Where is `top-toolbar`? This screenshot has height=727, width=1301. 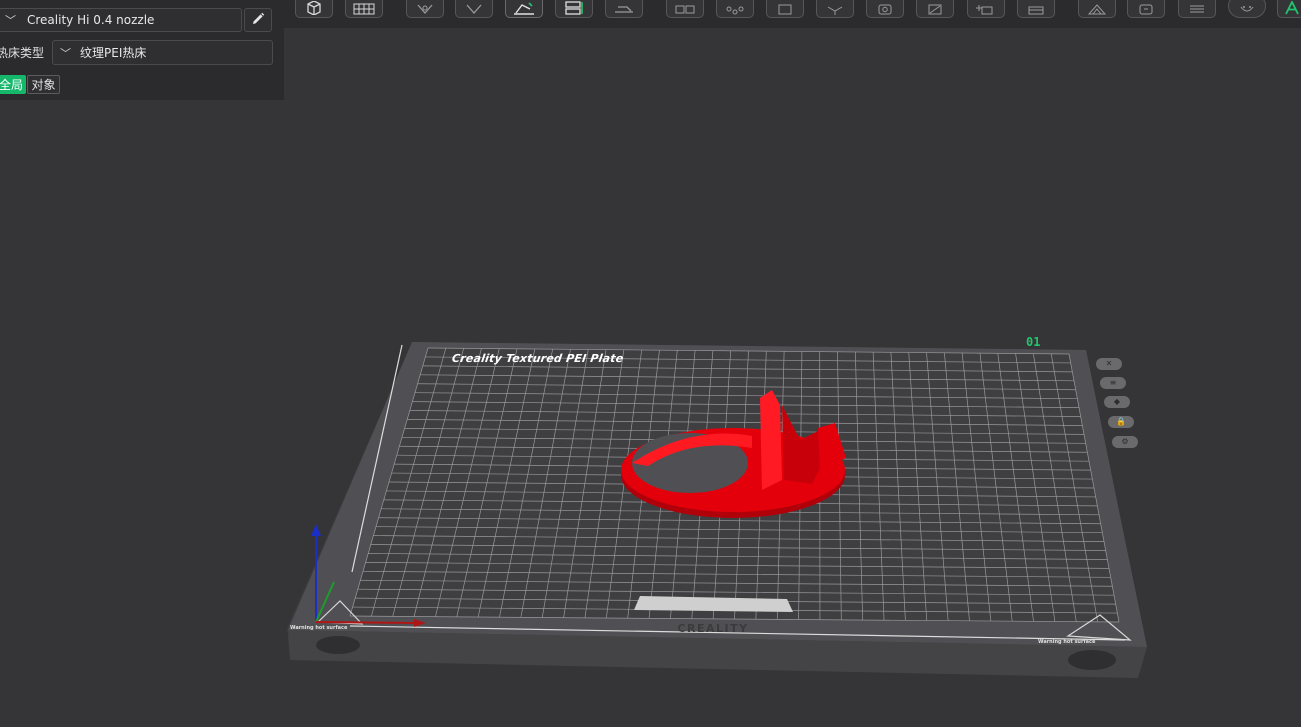
top-toolbar is located at coordinates (792, 14).